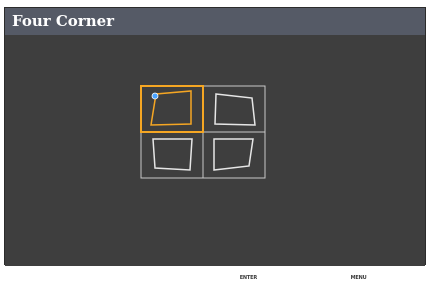 The width and height of the screenshot is (430, 289). I want to click on select-hint: Select, so click(102, 278).